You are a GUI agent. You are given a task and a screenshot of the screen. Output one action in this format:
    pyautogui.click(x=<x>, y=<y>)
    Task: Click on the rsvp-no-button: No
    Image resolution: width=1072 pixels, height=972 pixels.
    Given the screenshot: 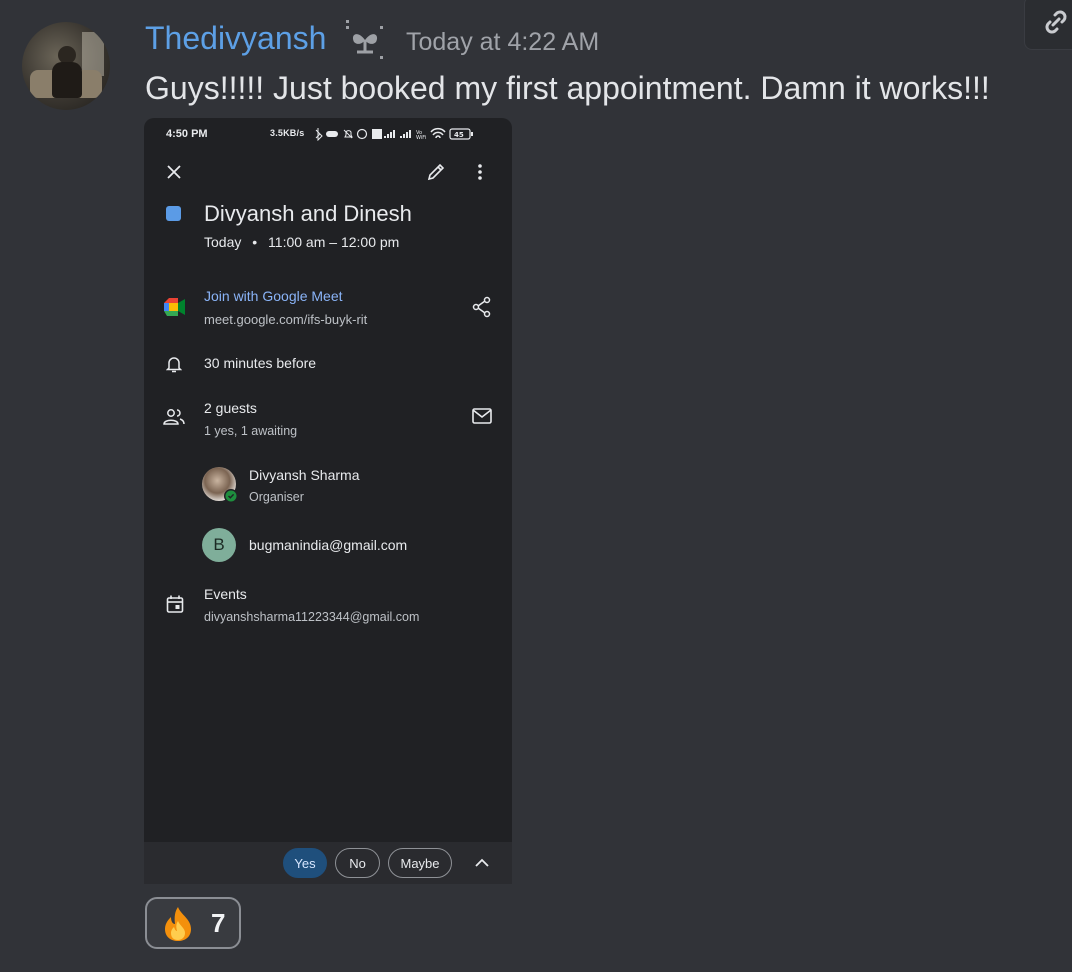 What is the action you would take?
    pyautogui.click(x=357, y=863)
    